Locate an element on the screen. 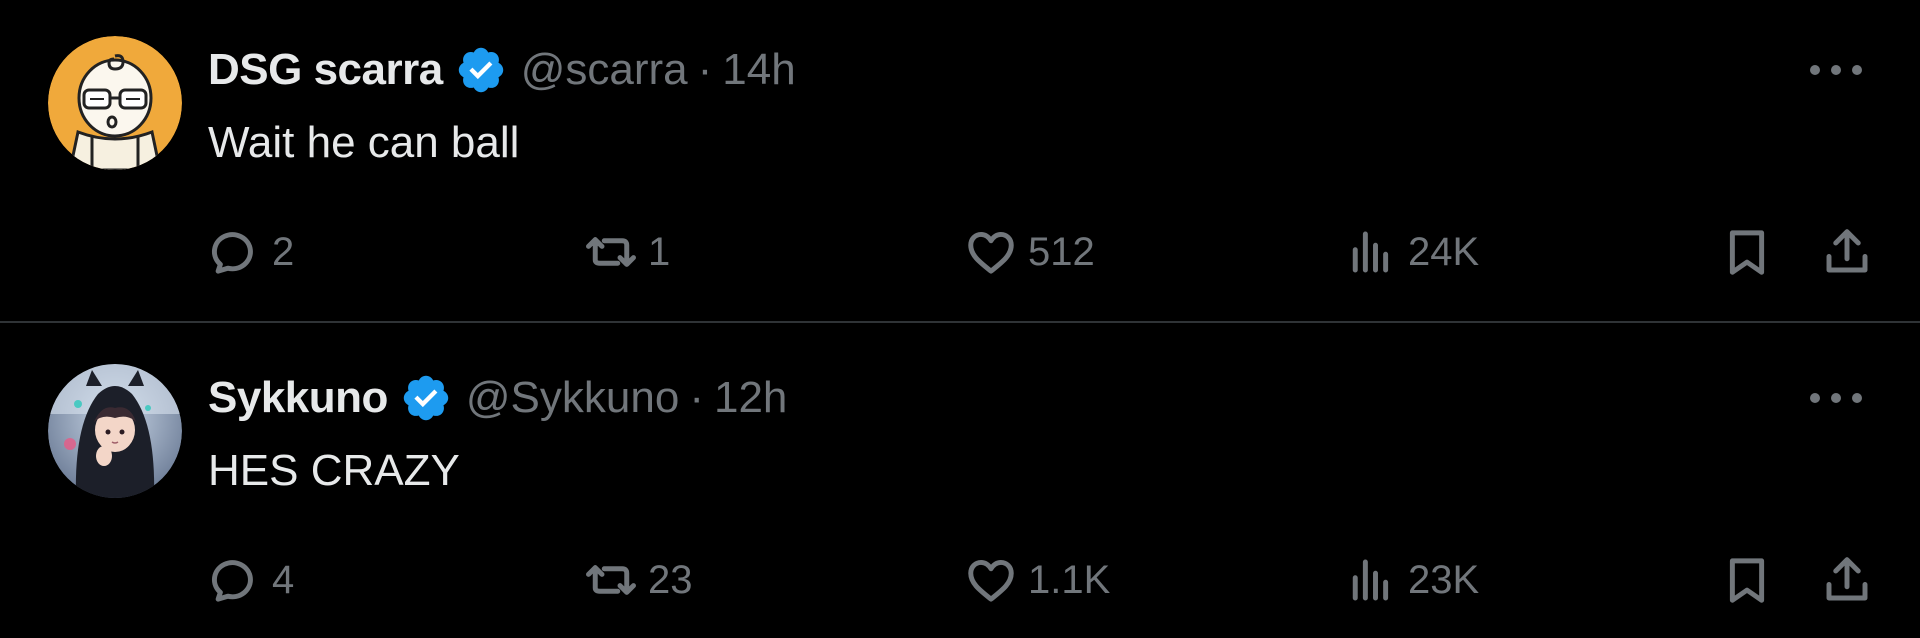 The image size is (1920, 638). retweet-count: 1 is located at coordinates (659, 251).